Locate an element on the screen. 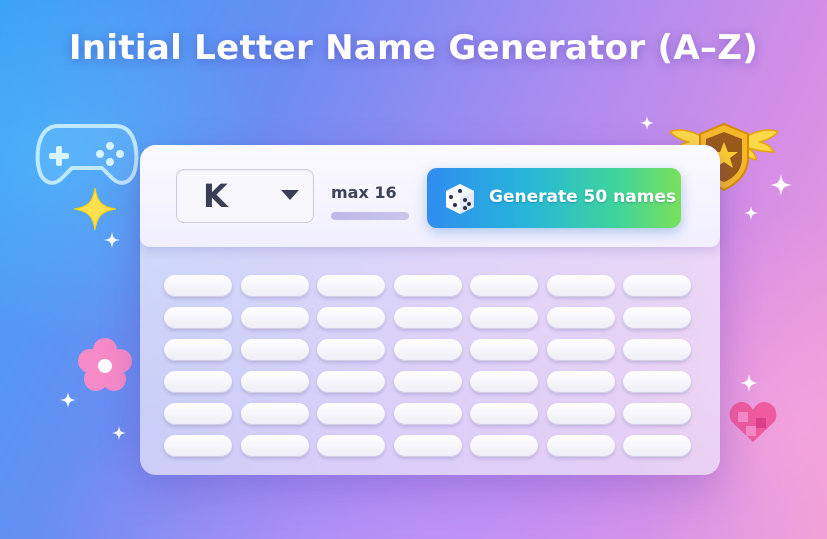 This screenshot has height=539, width=827. letter-select: K is located at coordinates (245, 196).